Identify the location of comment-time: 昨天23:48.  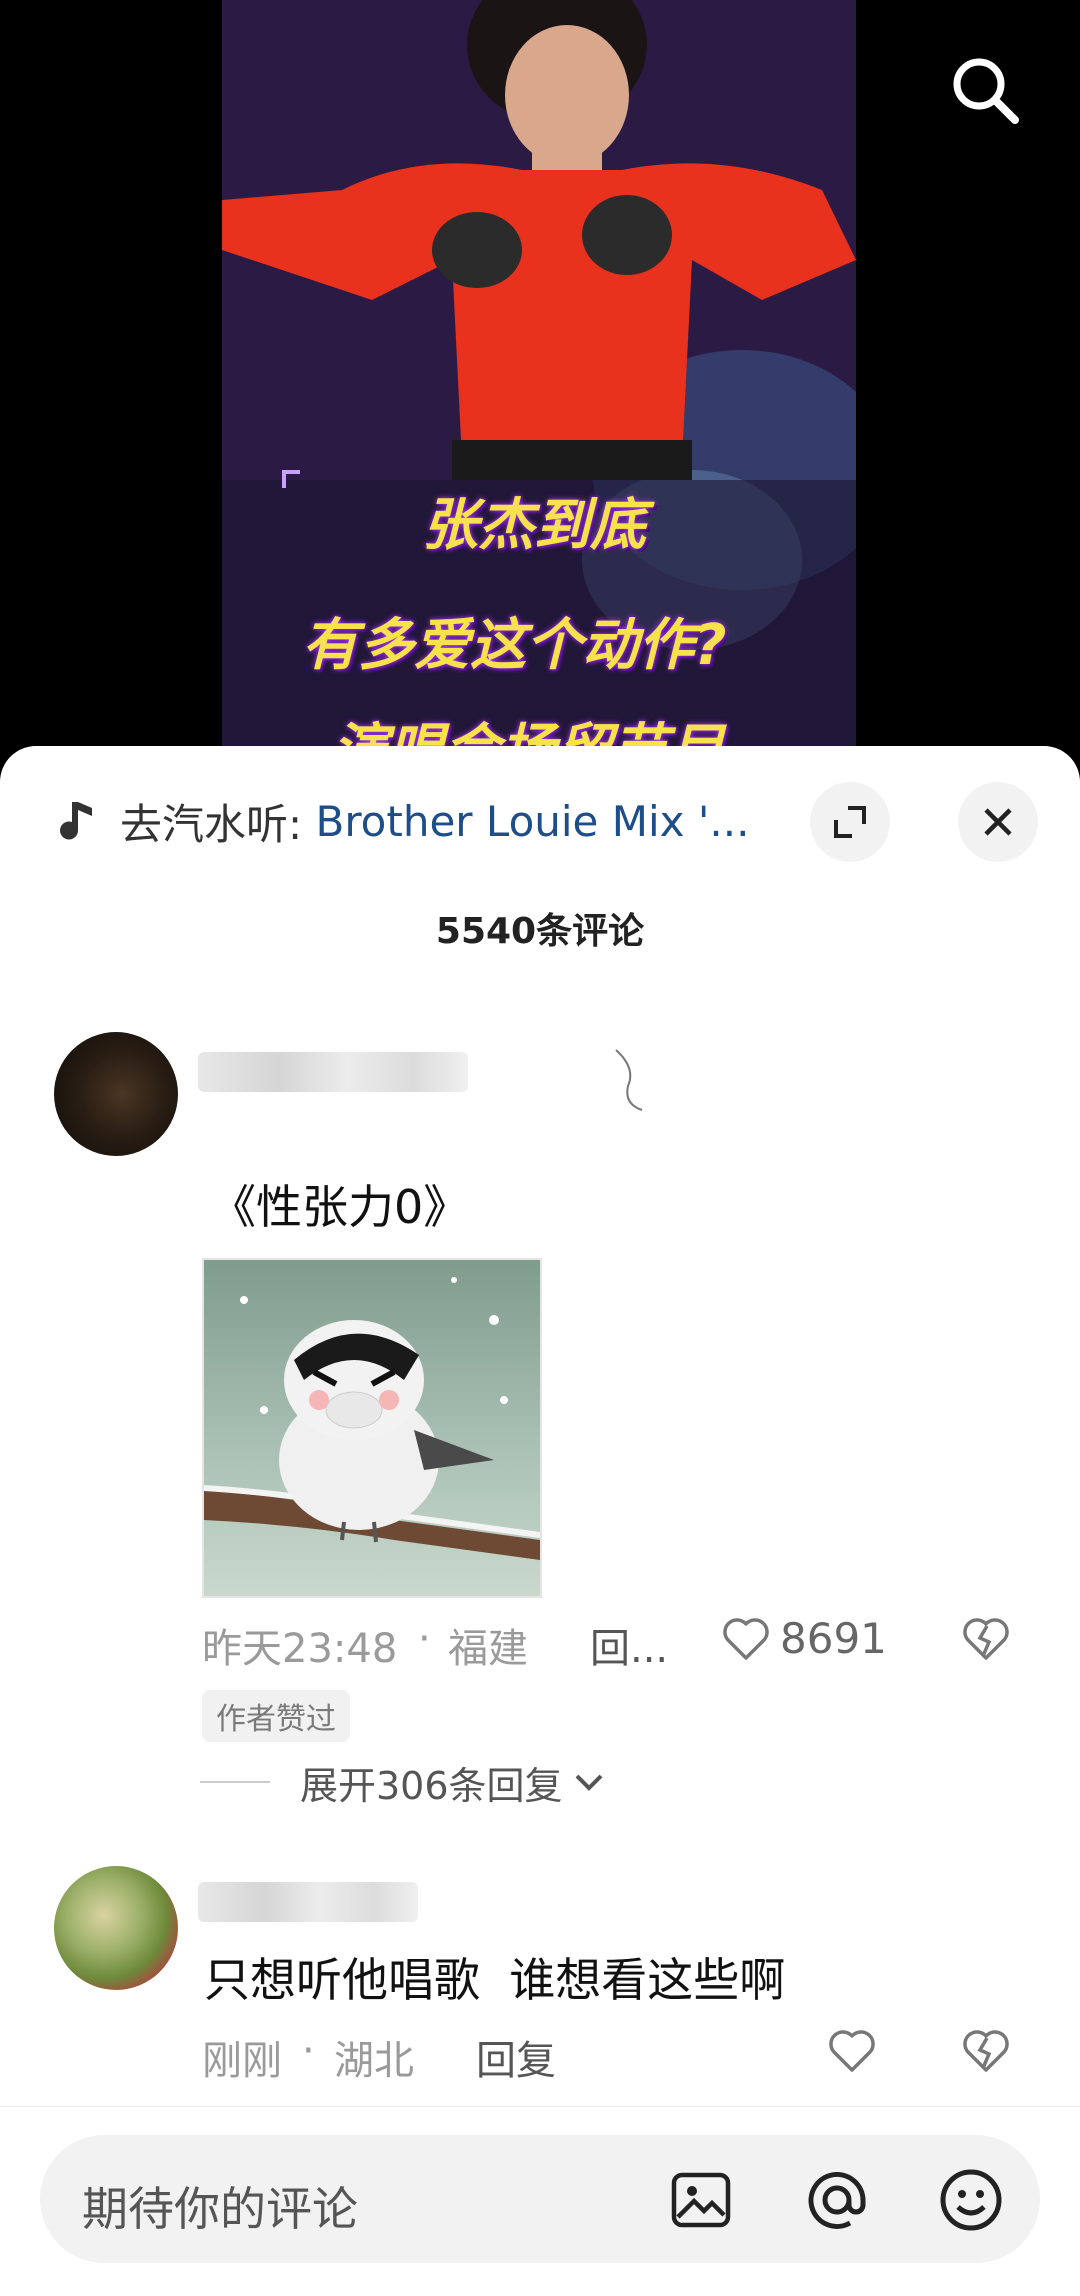
(300, 1649).